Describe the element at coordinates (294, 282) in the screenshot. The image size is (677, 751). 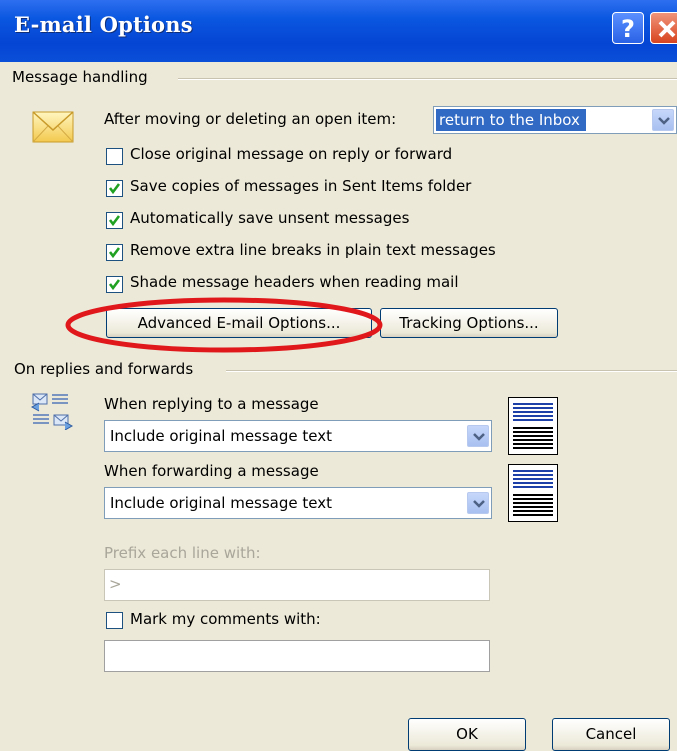
I see `option-checkbox-label: Shade message headers when reading mail` at that location.